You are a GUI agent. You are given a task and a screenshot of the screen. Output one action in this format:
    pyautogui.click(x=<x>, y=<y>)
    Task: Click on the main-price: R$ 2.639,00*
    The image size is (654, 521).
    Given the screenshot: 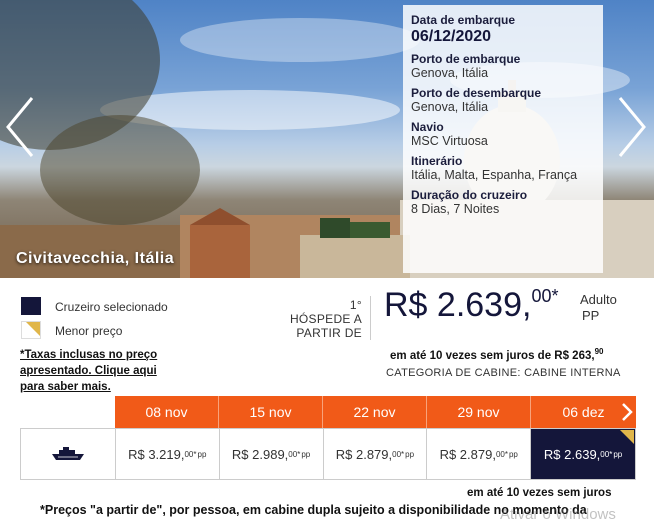 What is the action you would take?
    pyautogui.click(x=471, y=305)
    